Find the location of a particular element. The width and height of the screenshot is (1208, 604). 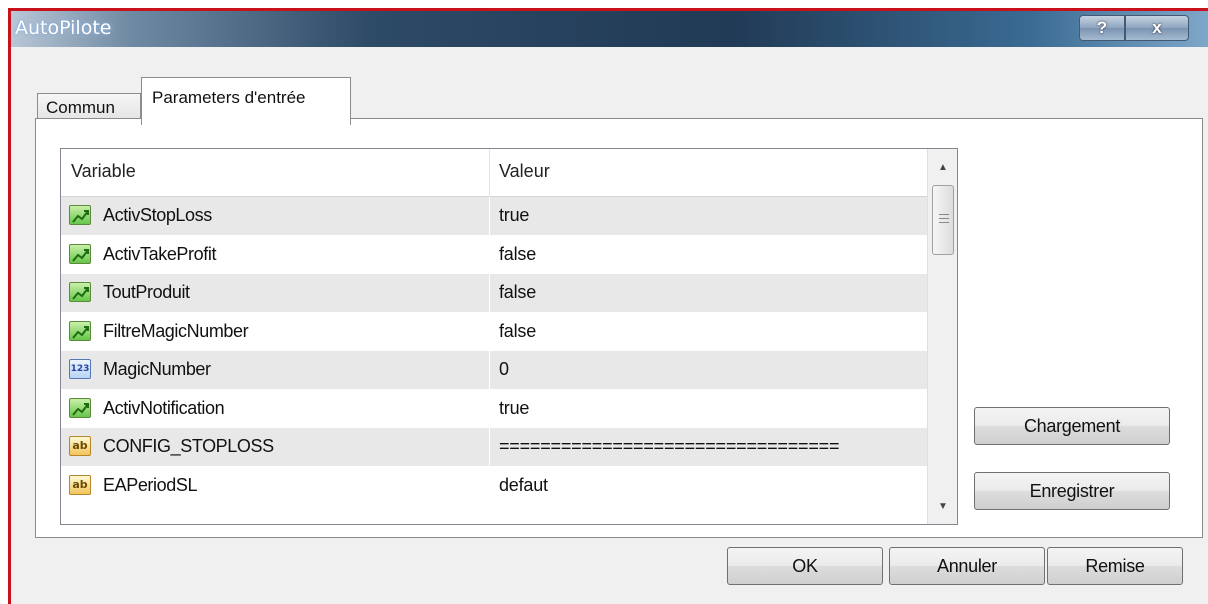

column-header-value: Valeur is located at coordinates (524, 171).